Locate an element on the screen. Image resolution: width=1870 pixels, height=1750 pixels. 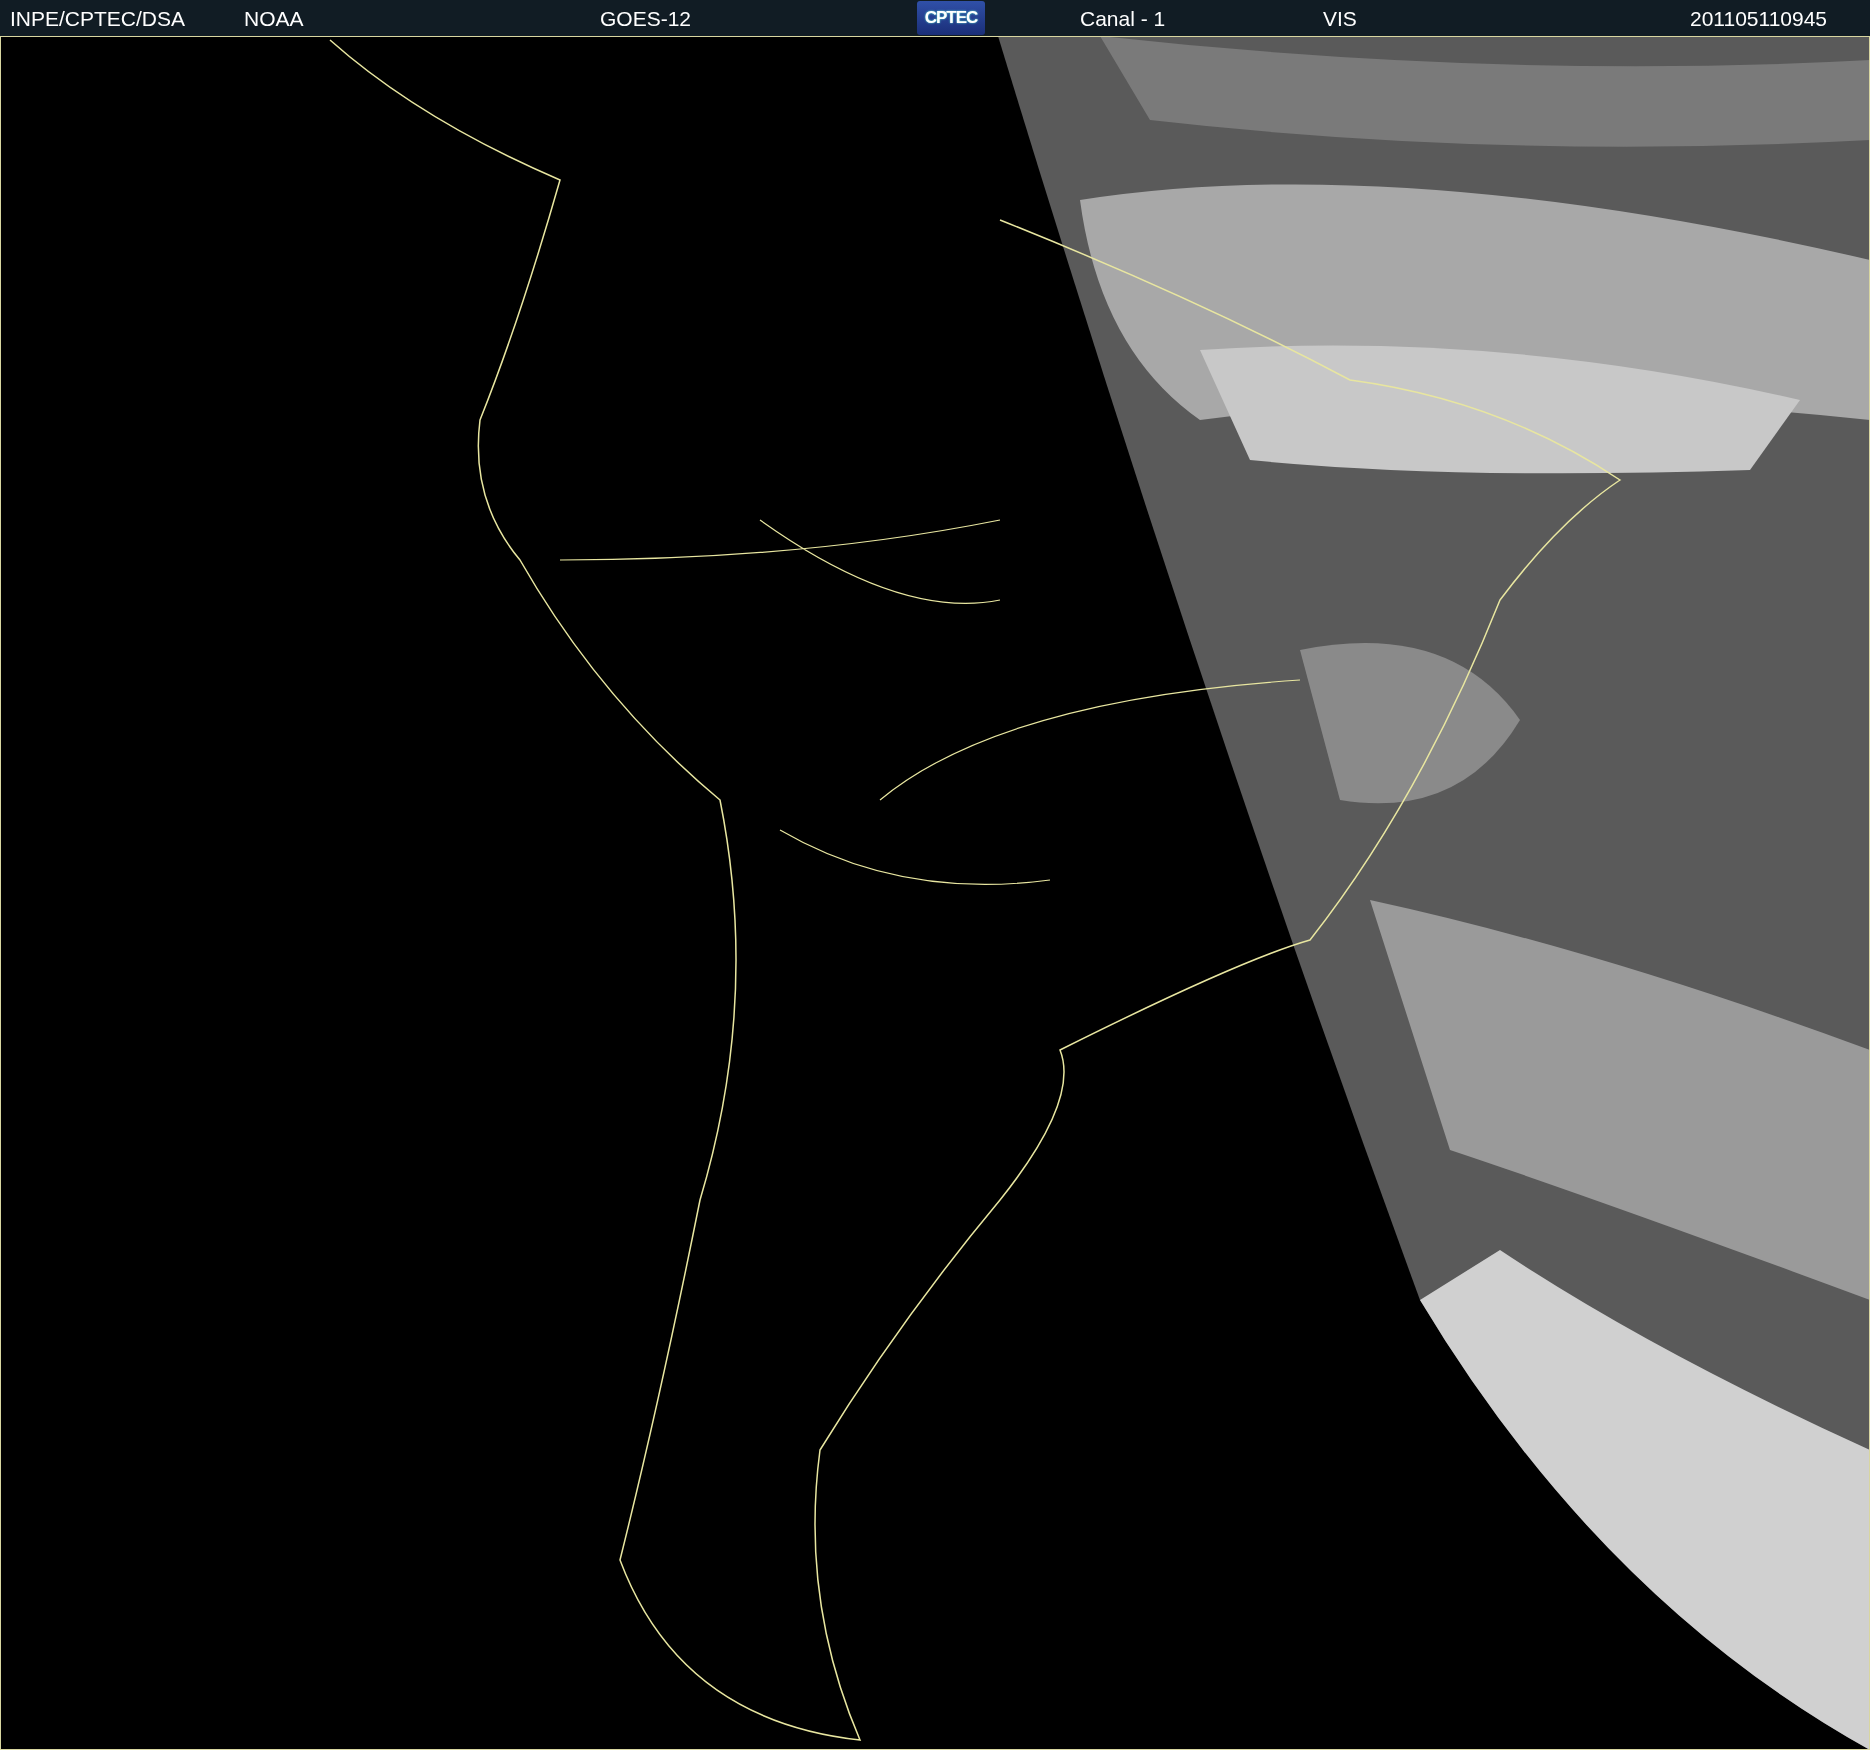
header-label: INPE/CPTEC/DSA is located at coordinates (98, 19).